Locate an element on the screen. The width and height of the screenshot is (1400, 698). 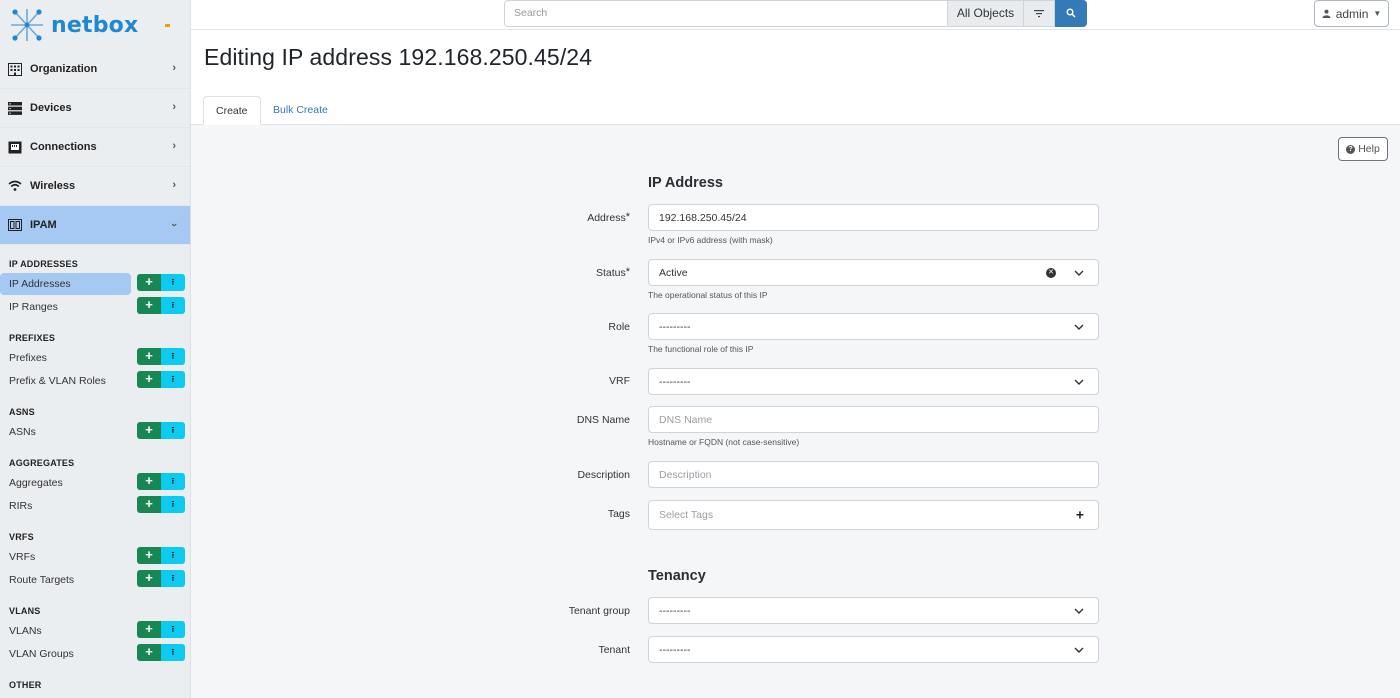
vrf-select: --------- is located at coordinates (873, 381).